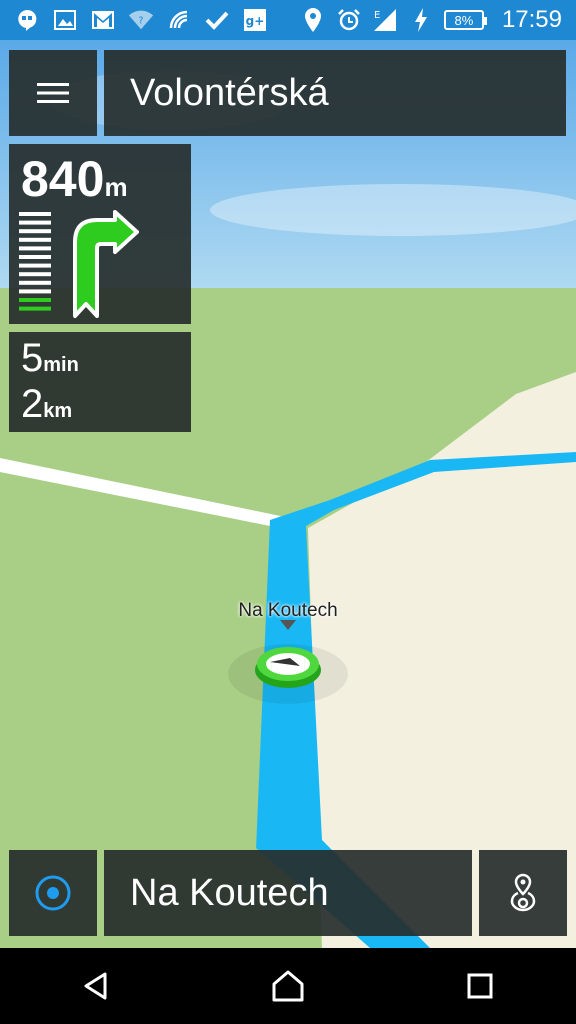 The height and width of the screenshot is (1024, 576). Describe the element at coordinates (217, 20) in the screenshot. I see `check-icon` at that location.